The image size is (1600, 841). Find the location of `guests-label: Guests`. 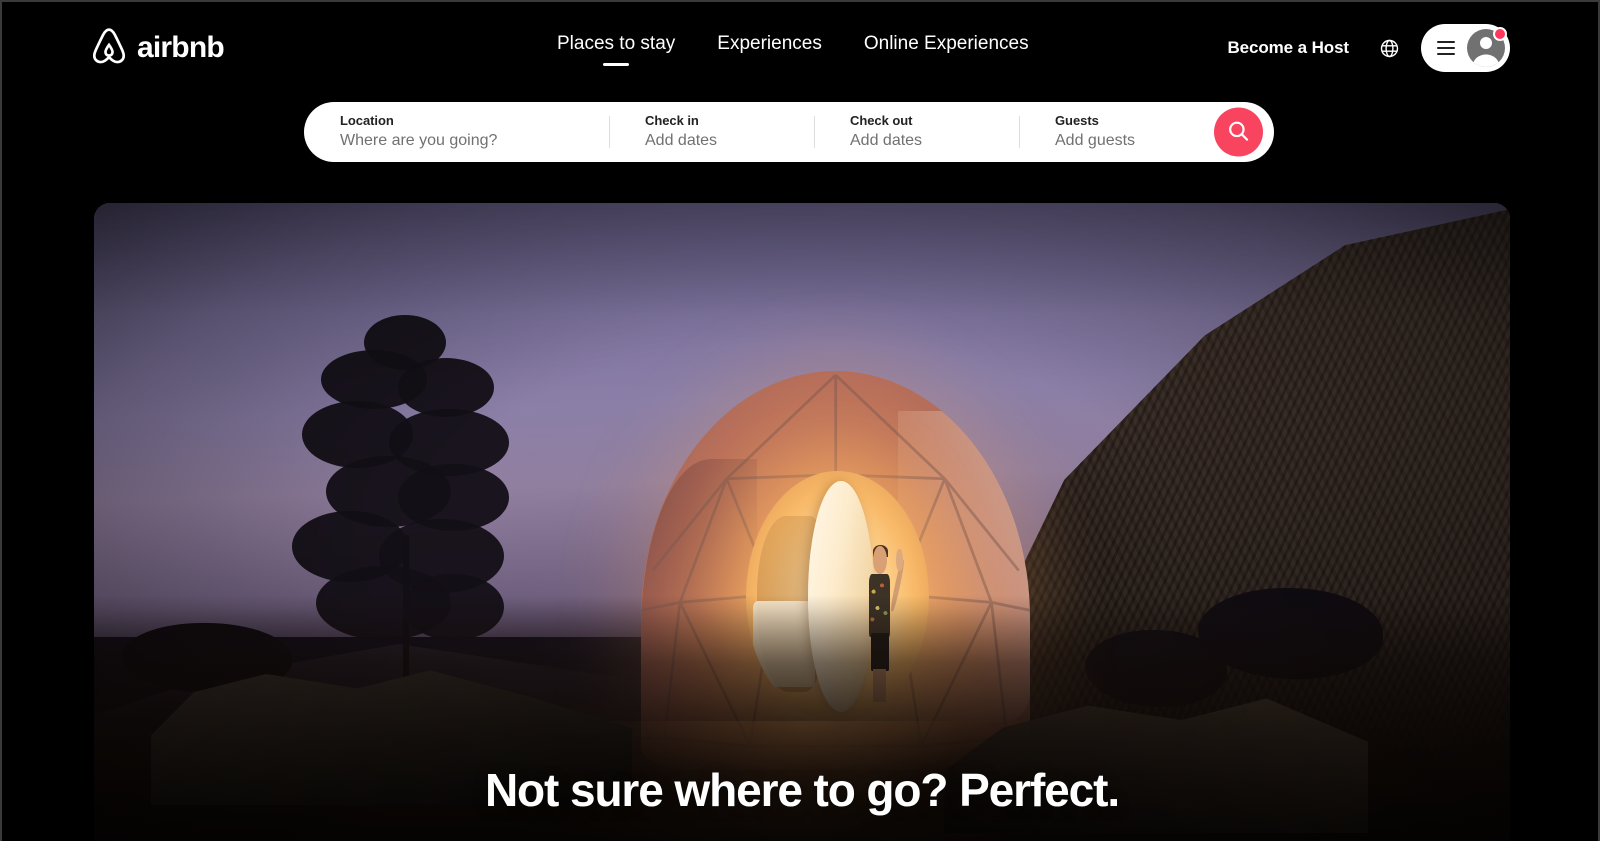

guests-label: Guests is located at coordinates (1077, 120).